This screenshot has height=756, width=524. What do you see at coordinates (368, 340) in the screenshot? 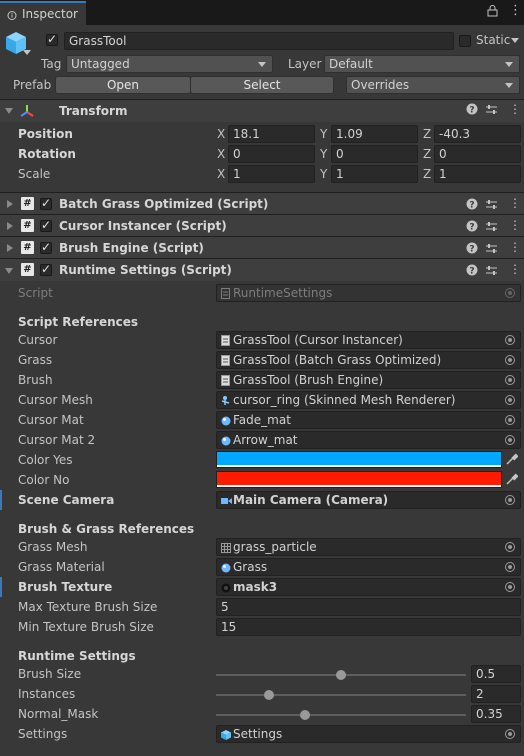
I see `cursor-field: GrassTool (Cursor Instancer)` at bounding box center [368, 340].